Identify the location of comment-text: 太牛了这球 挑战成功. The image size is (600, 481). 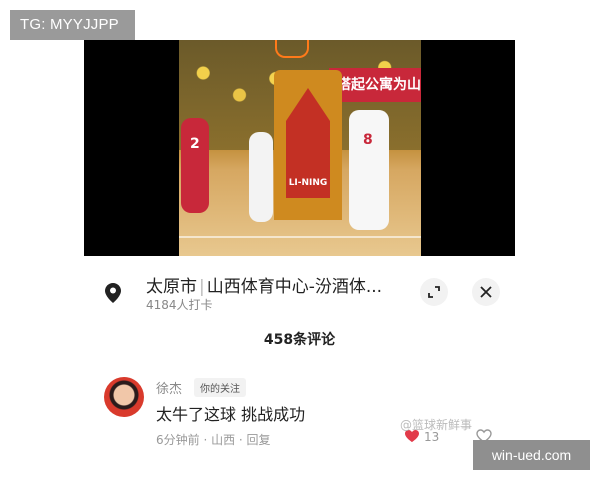
(231, 414).